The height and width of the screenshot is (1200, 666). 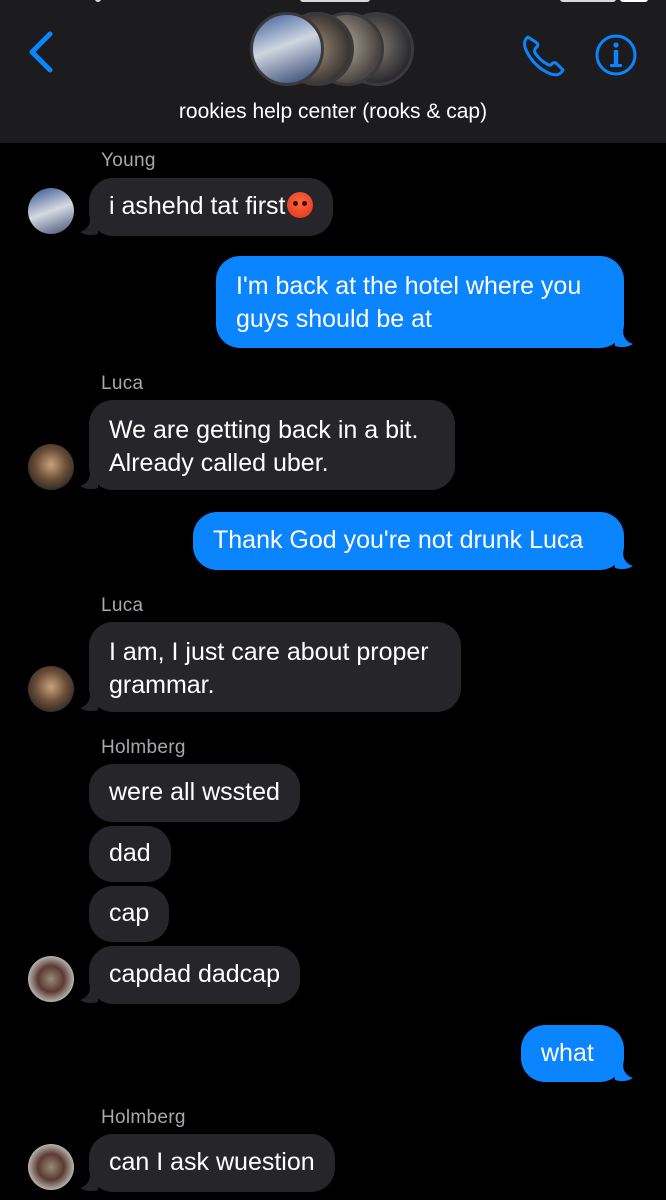 I want to click on message-bubble: capdad dadcap, so click(x=194, y=975).